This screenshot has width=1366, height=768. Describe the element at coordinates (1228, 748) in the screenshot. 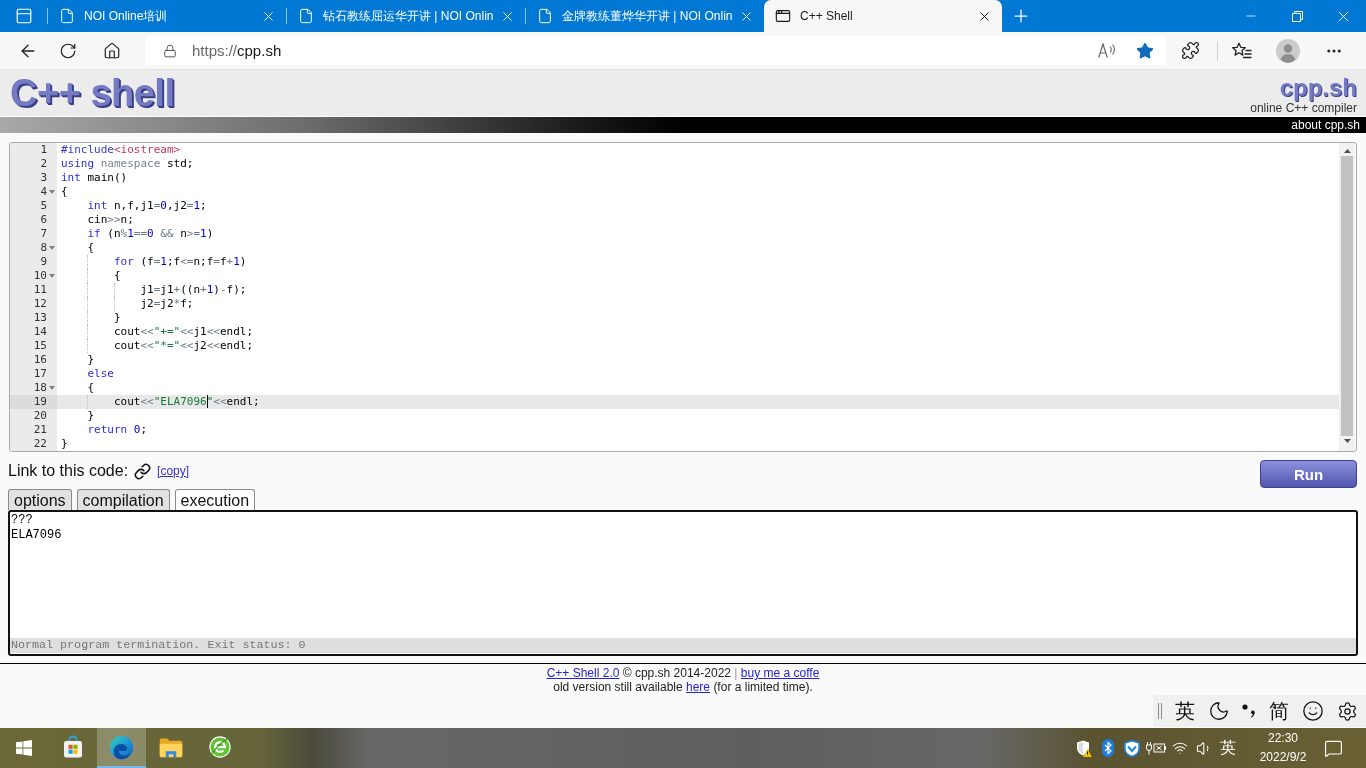

I see `input-language: 英` at that location.